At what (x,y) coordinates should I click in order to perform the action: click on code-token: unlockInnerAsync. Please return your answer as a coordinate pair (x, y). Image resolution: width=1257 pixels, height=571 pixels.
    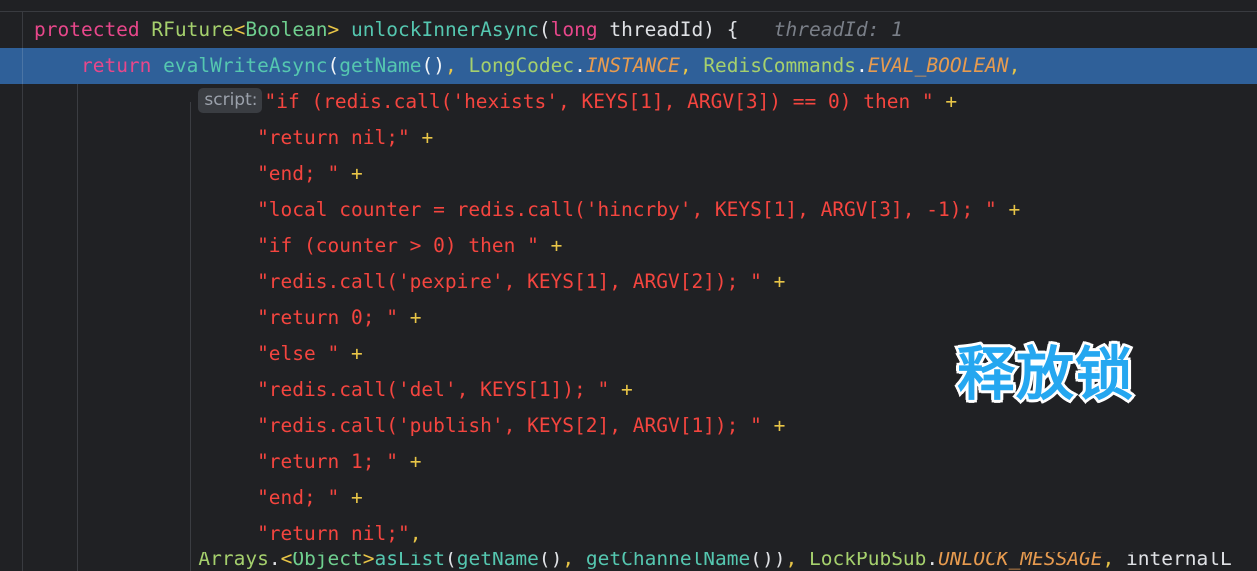
    Looking at the image, I should click on (445, 29).